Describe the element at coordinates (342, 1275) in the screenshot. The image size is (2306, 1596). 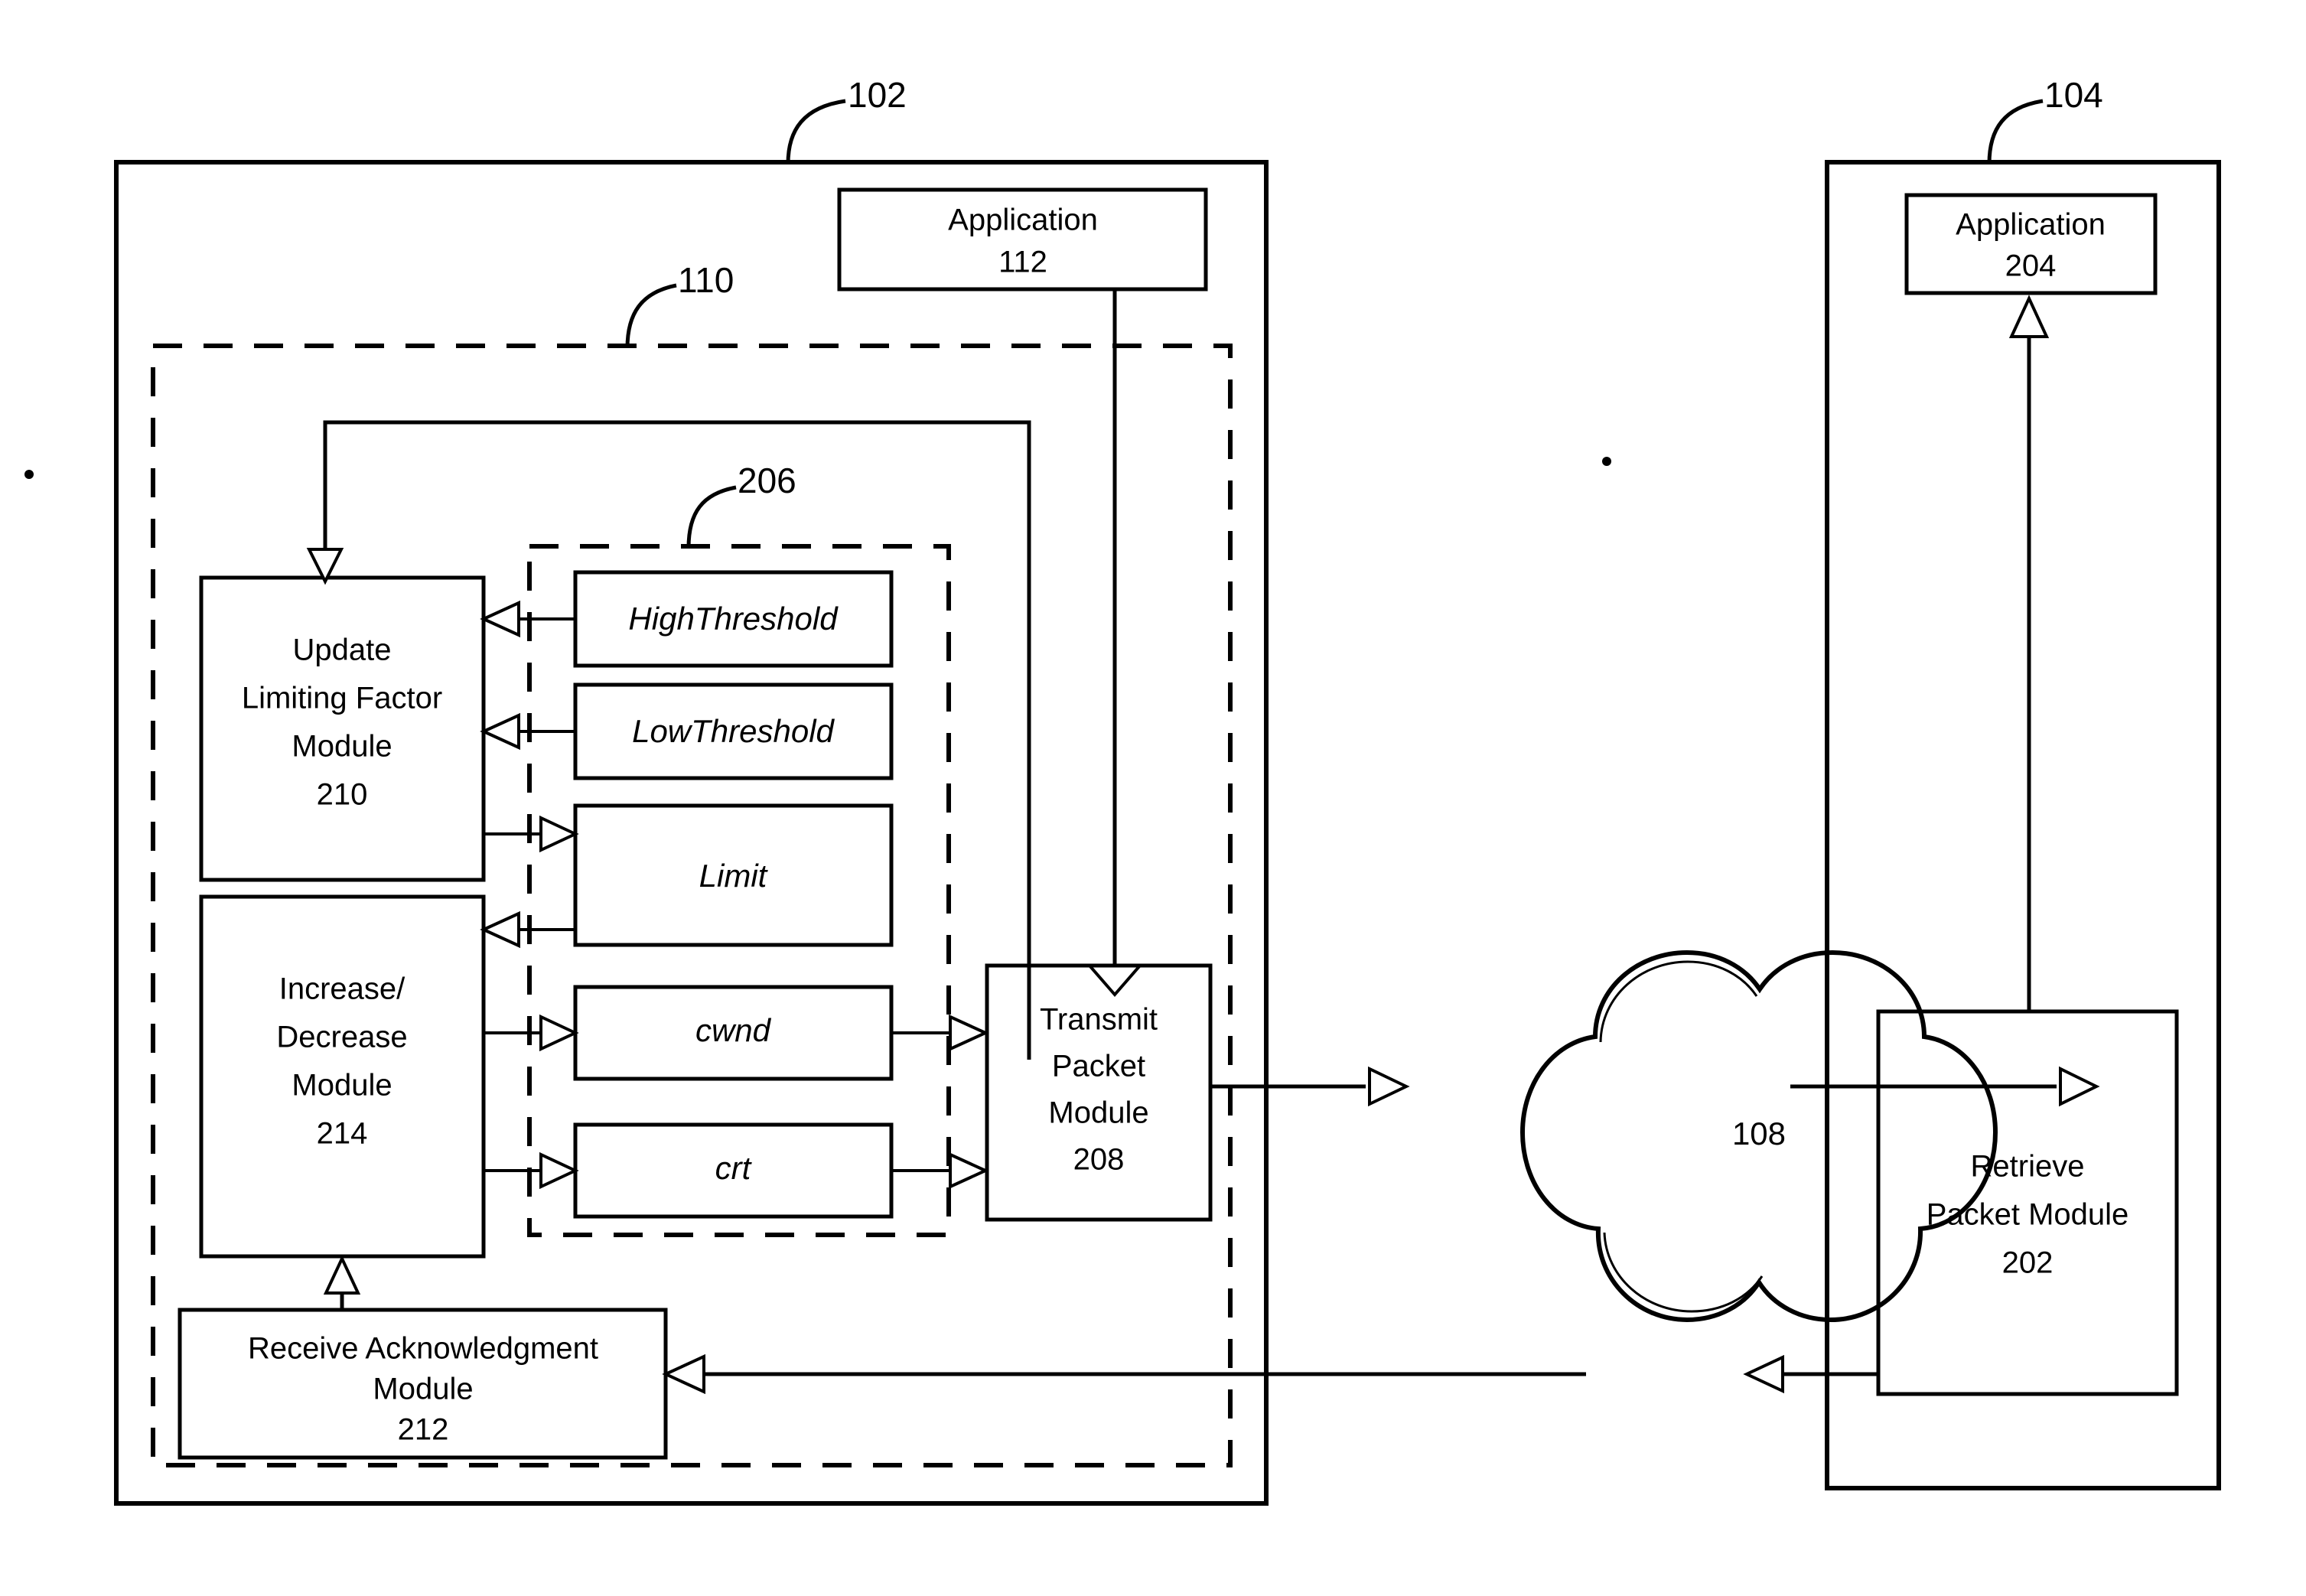
I see `arrowhead-recvack-to-increase-decrease` at that location.